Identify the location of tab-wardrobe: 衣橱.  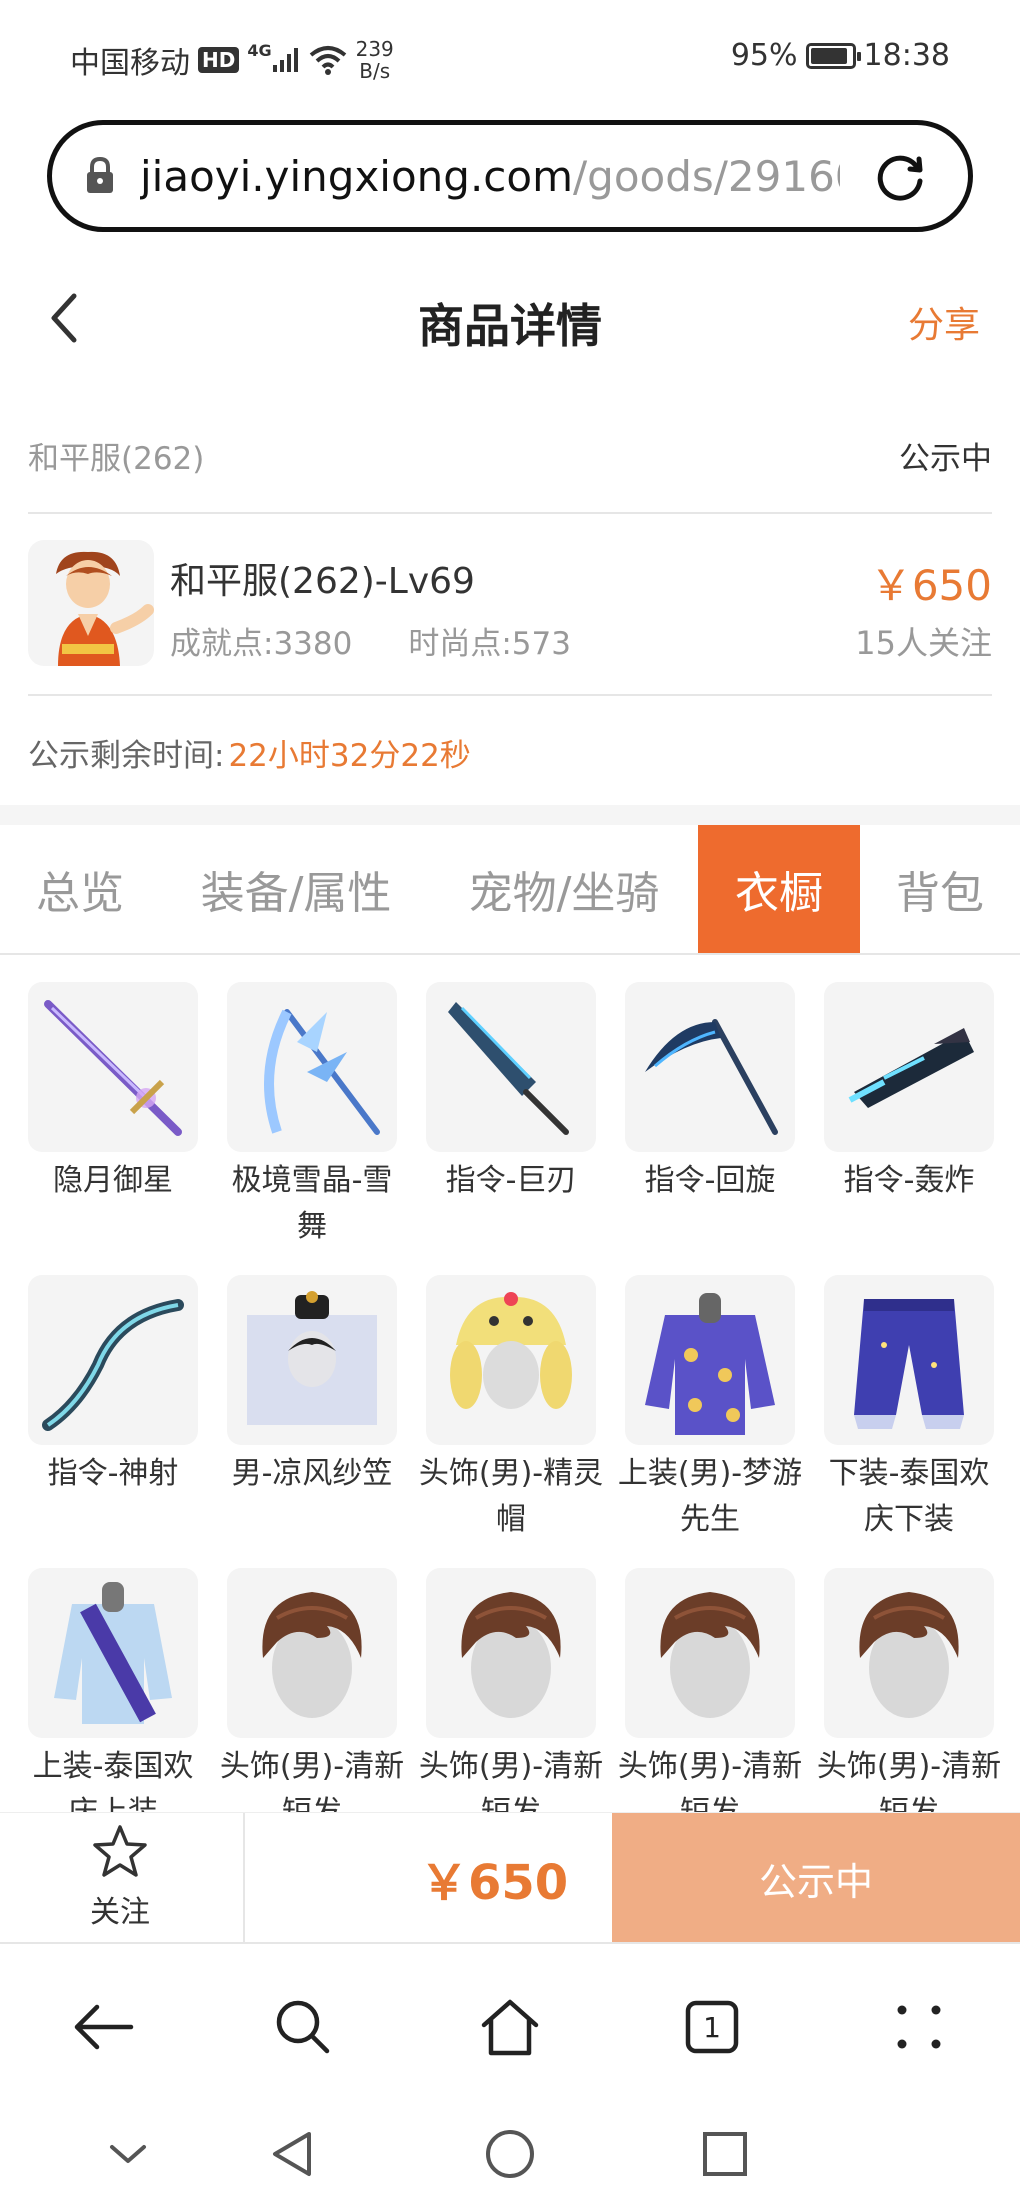
(779, 889).